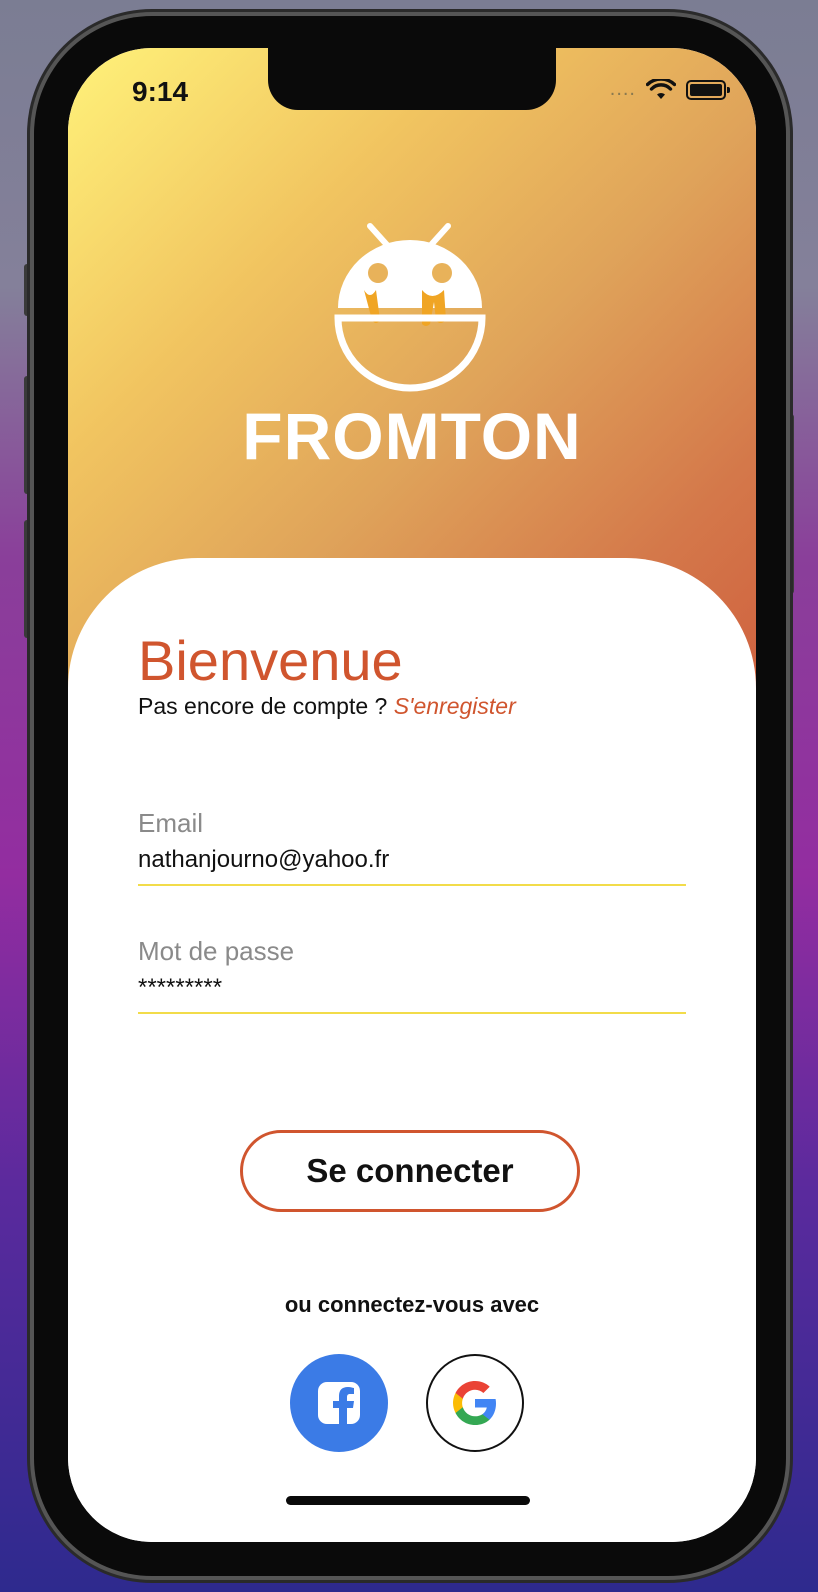 The height and width of the screenshot is (1592, 818). What do you see at coordinates (410, 1171) in the screenshot?
I see `login-button: Se connecter` at bounding box center [410, 1171].